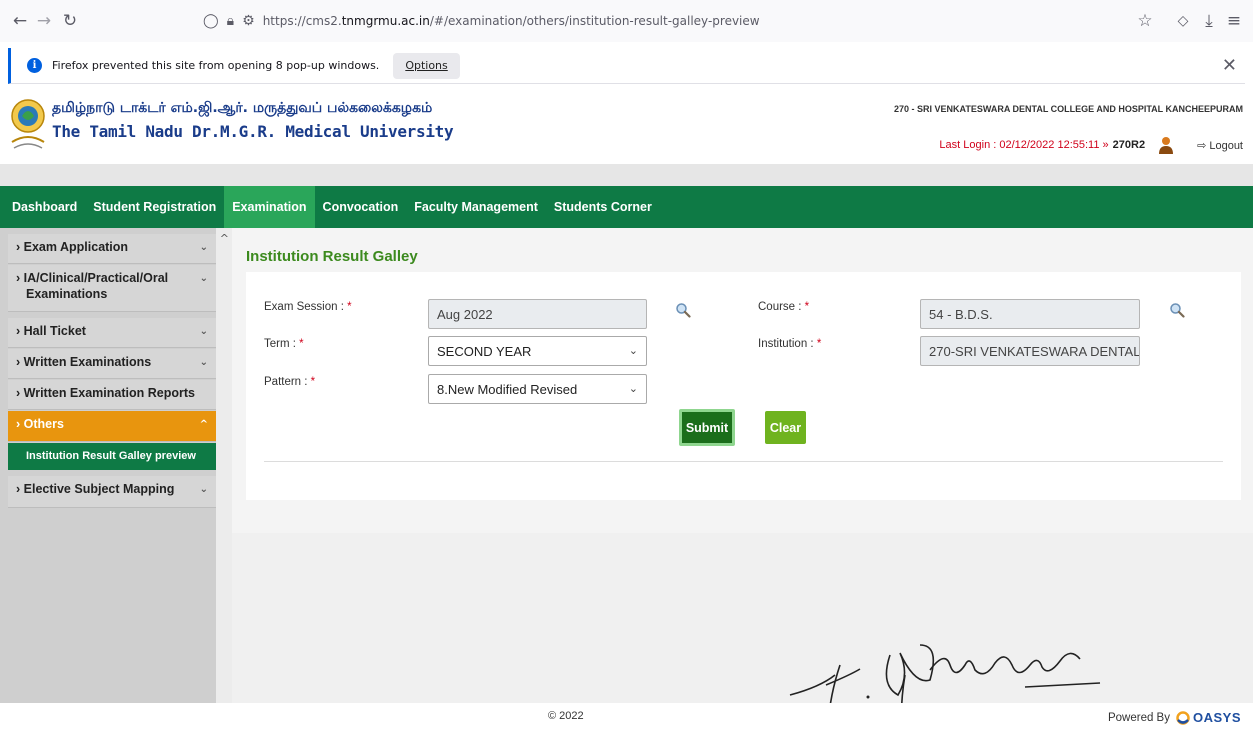 The width and height of the screenshot is (1253, 730). Describe the element at coordinates (224, 238) in the screenshot. I see `scroll-up-icon: ^` at that location.